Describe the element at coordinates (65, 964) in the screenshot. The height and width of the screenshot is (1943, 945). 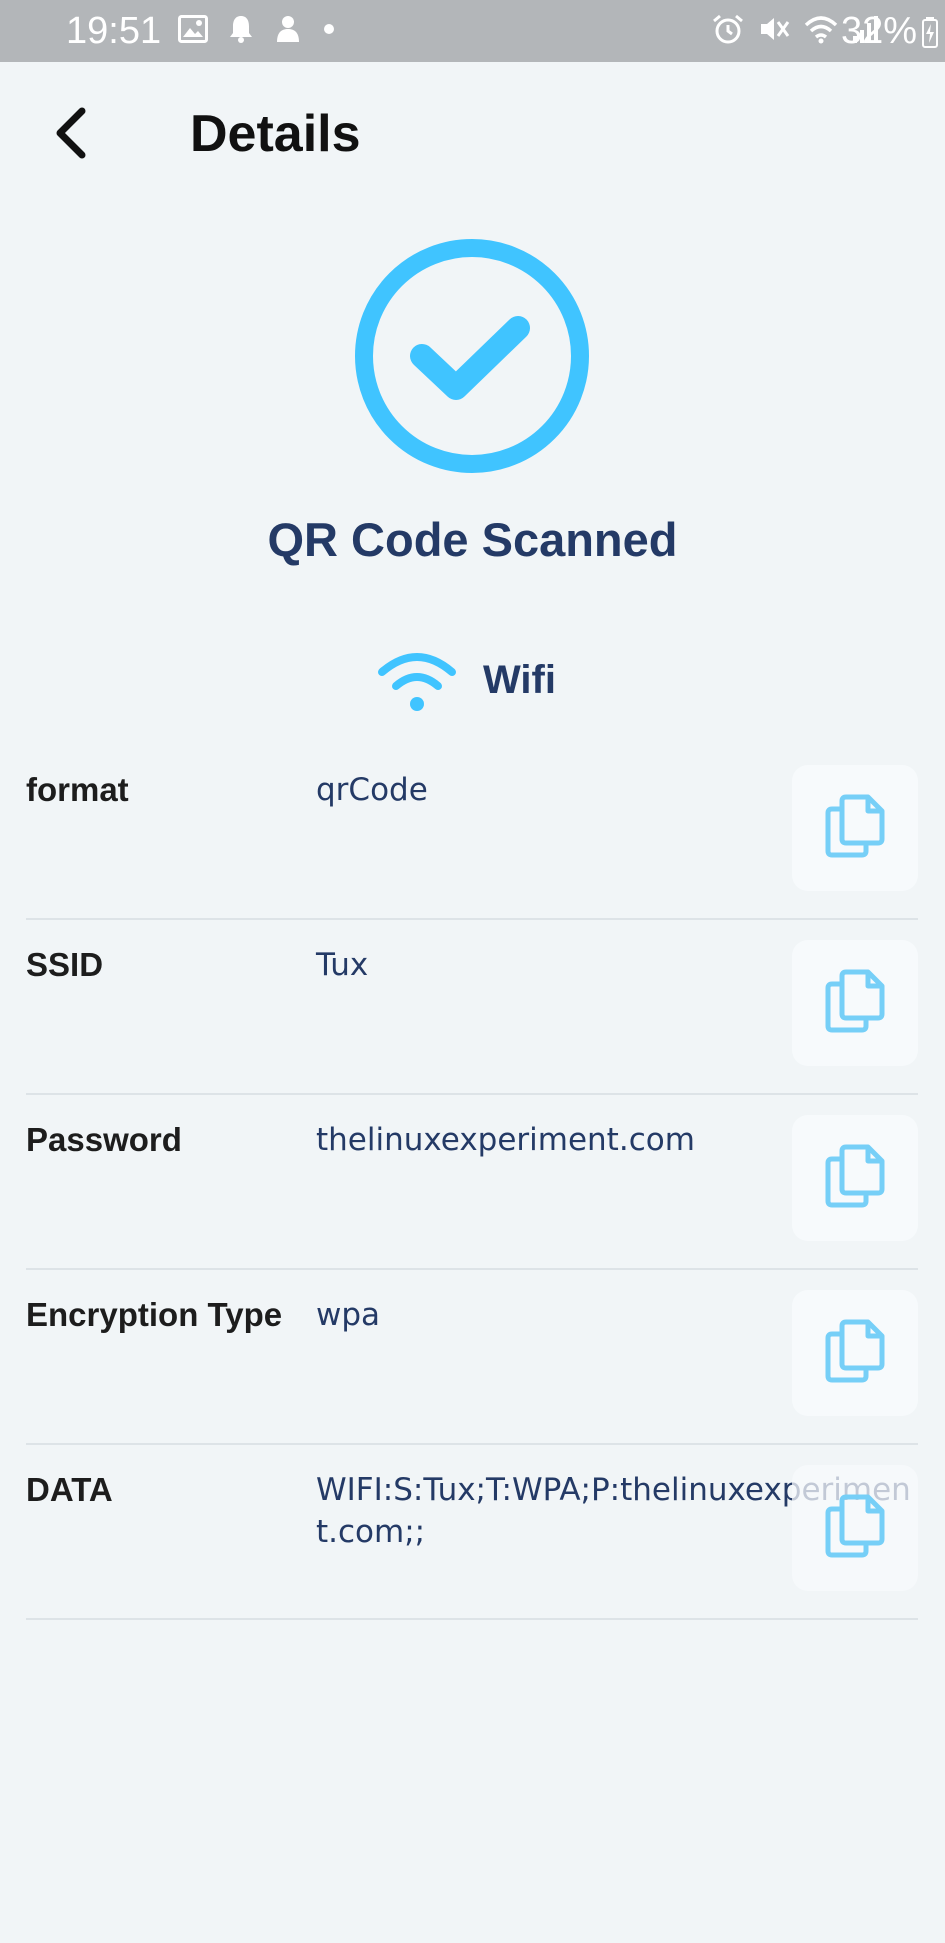
I see `detail-label: SSID` at that location.